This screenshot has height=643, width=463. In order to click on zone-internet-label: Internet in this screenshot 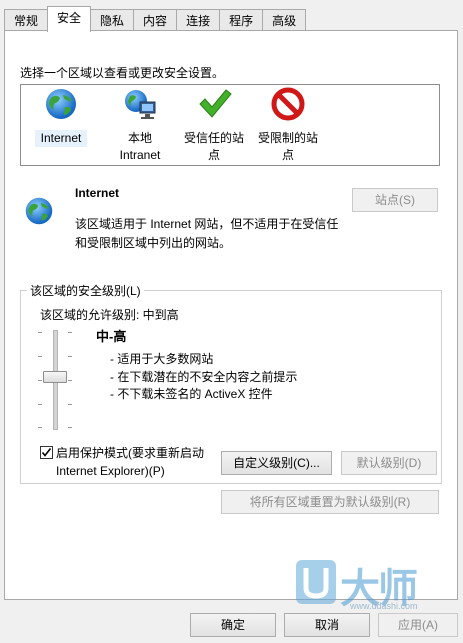, I will do `click(61, 138)`.